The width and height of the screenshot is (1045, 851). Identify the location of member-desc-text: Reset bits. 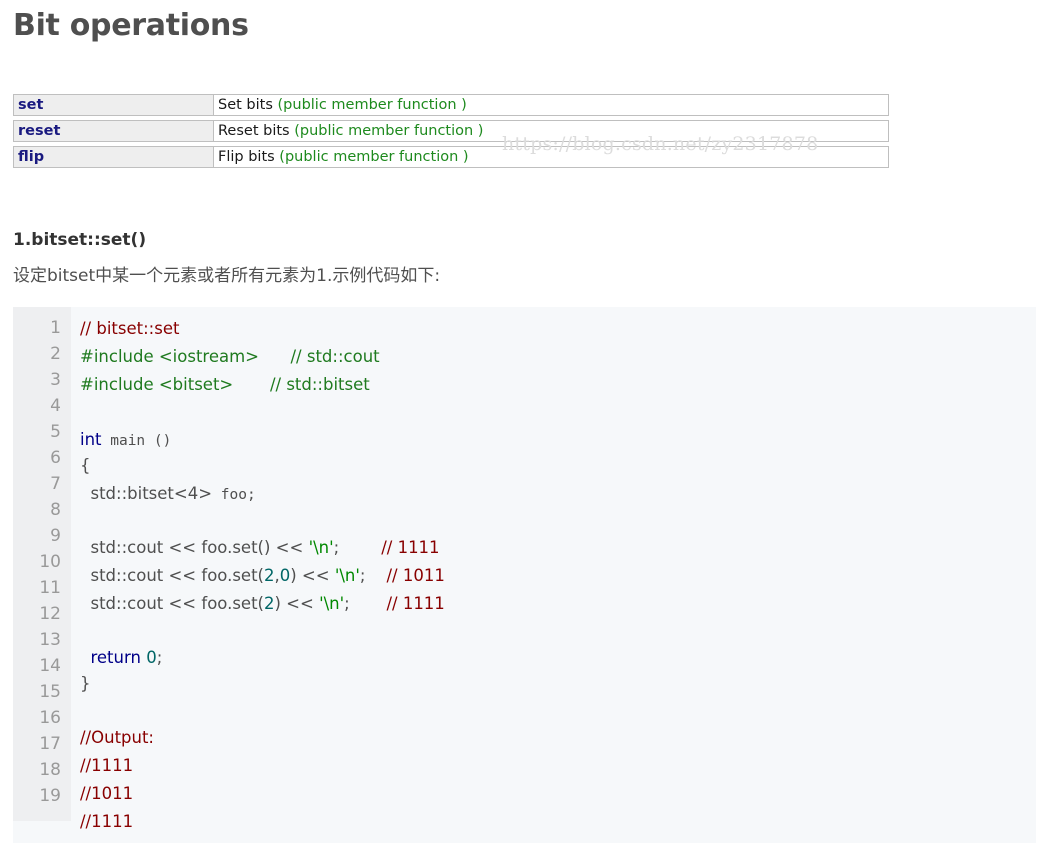
(254, 131).